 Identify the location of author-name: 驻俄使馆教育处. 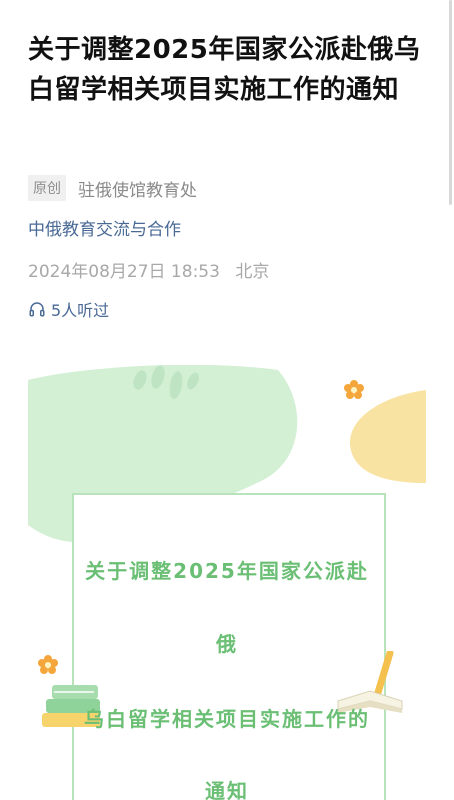
(137, 188).